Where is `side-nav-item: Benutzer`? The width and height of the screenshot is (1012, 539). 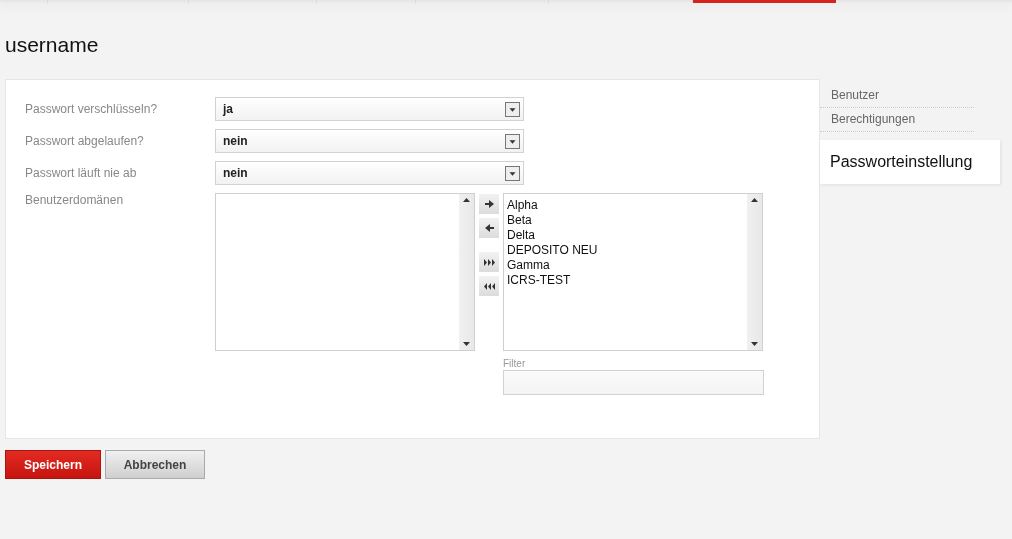
side-nav-item: Benutzer is located at coordinates (897, 96).